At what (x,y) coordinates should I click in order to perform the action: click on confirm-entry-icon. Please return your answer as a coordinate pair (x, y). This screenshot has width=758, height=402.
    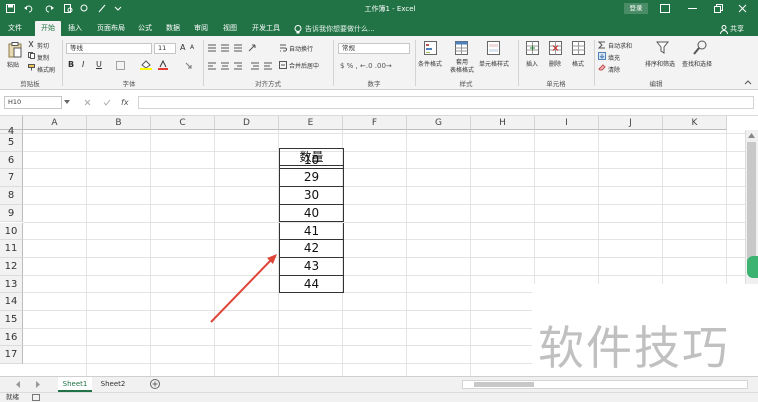
    Looking at the image, I should click on (107, 102).